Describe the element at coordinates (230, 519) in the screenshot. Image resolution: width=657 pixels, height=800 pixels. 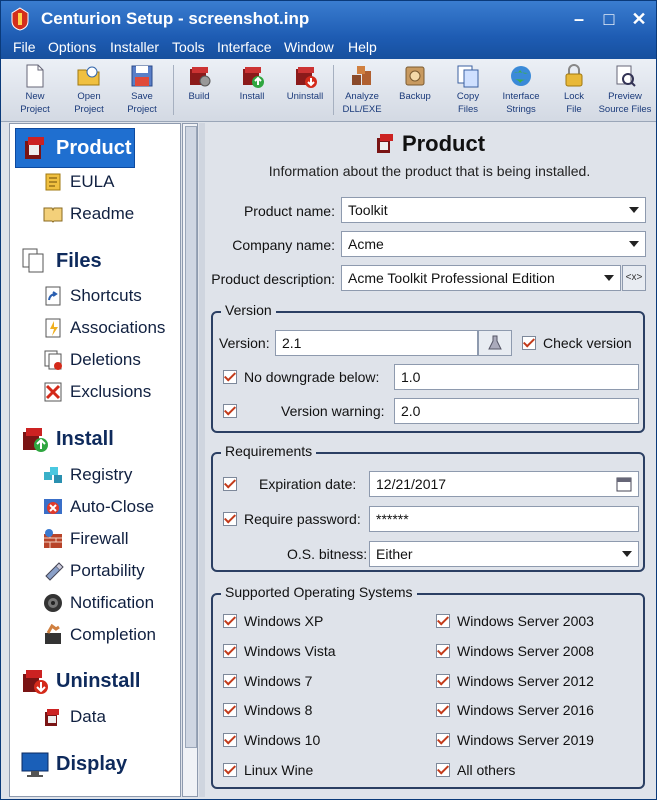
I see `require-password-checkbox` at that location.